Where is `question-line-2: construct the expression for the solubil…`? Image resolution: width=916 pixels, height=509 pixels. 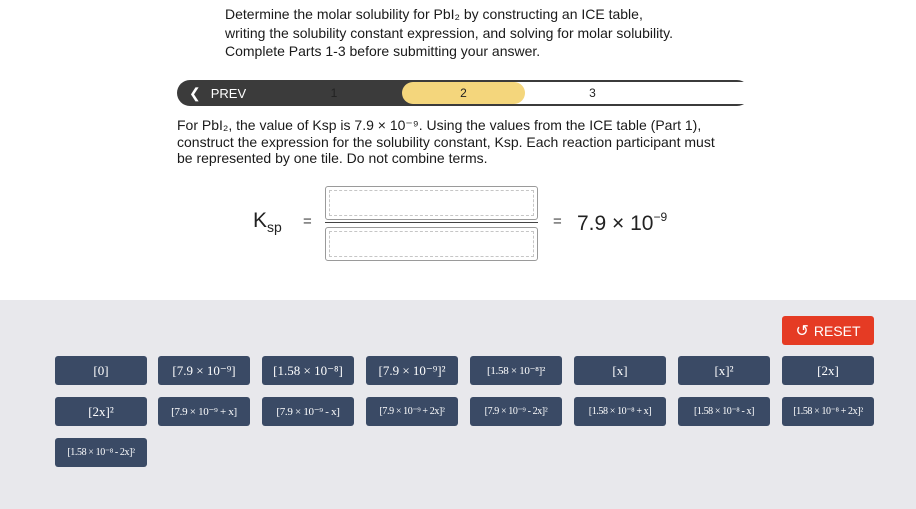 question-line-2: construct the expression for the solubil… is located at coordinates (446, 141).